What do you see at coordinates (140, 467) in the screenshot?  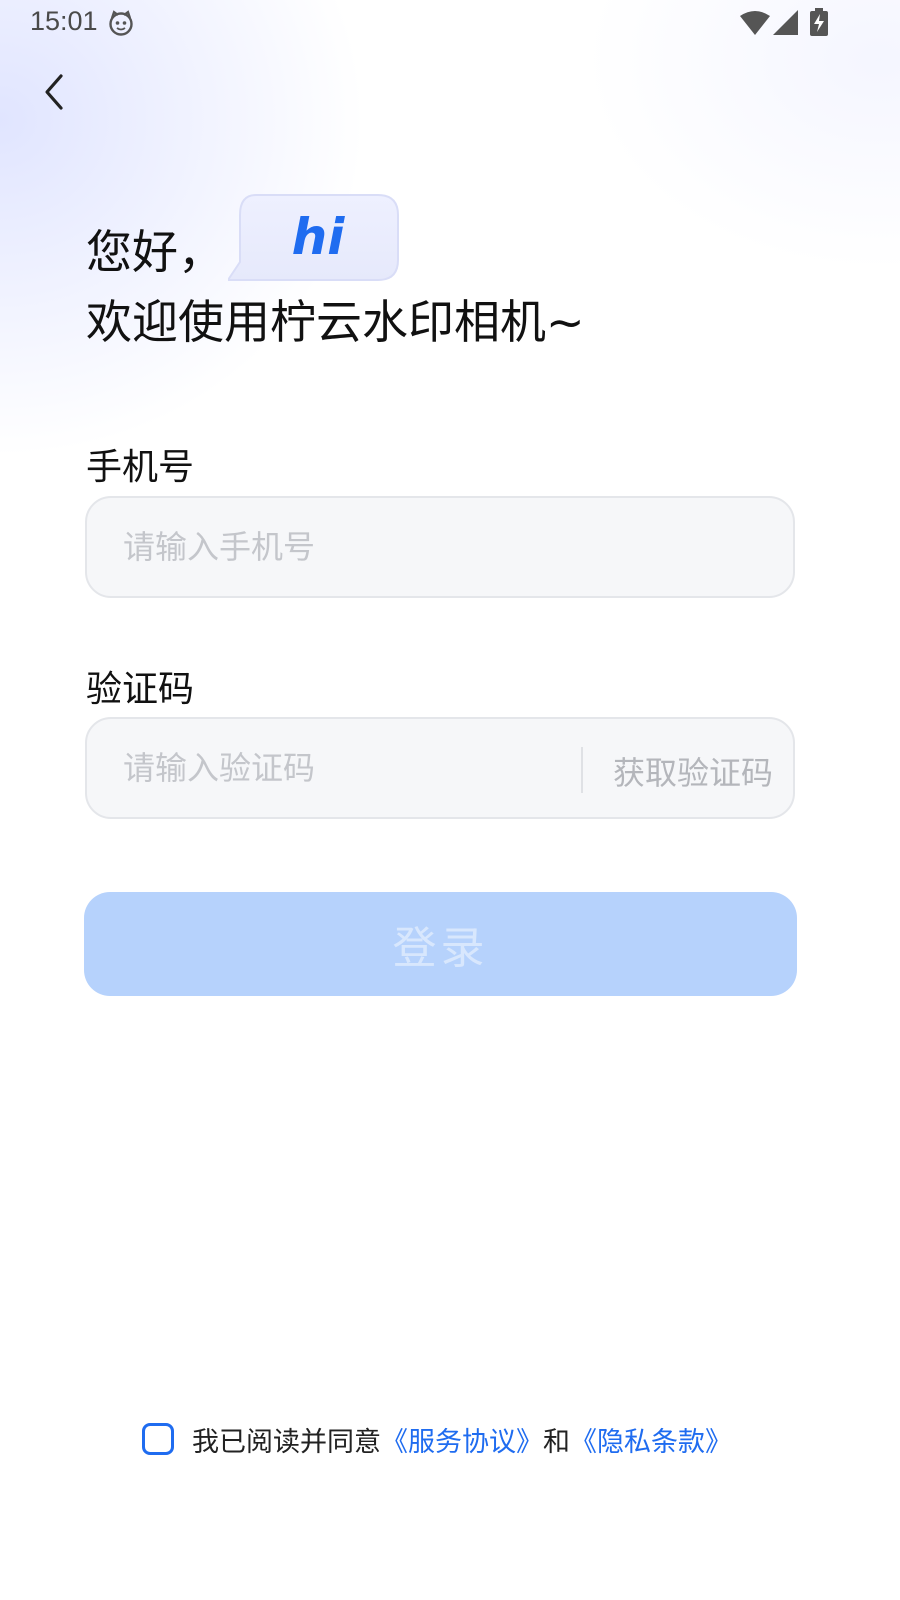 I see `phone-label: 手机号` at bounding box center [140, 467].